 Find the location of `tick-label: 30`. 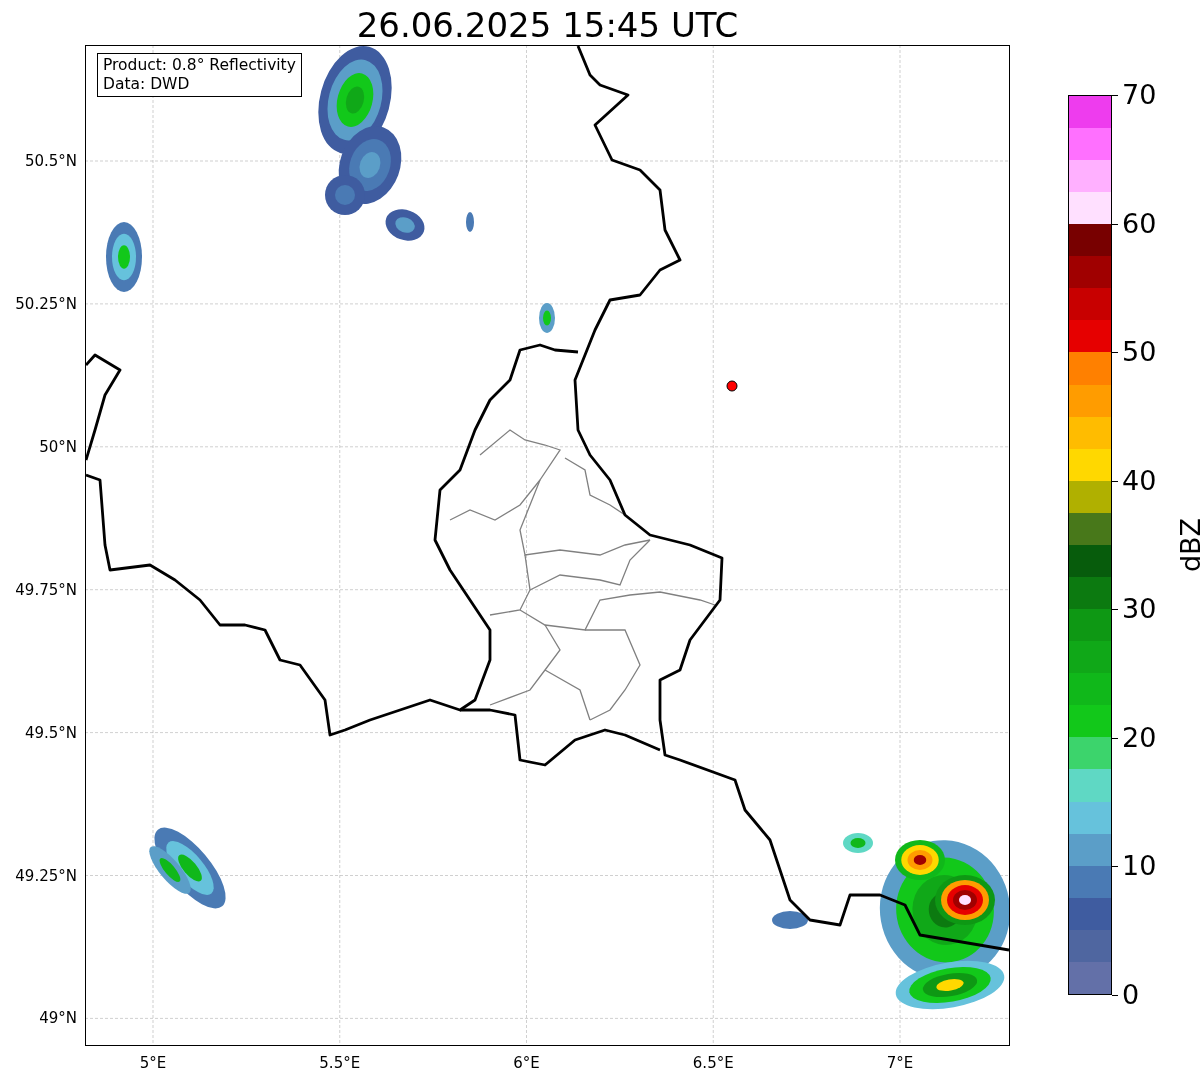

tick-label: 30 is located at coordinates (1139, 609).